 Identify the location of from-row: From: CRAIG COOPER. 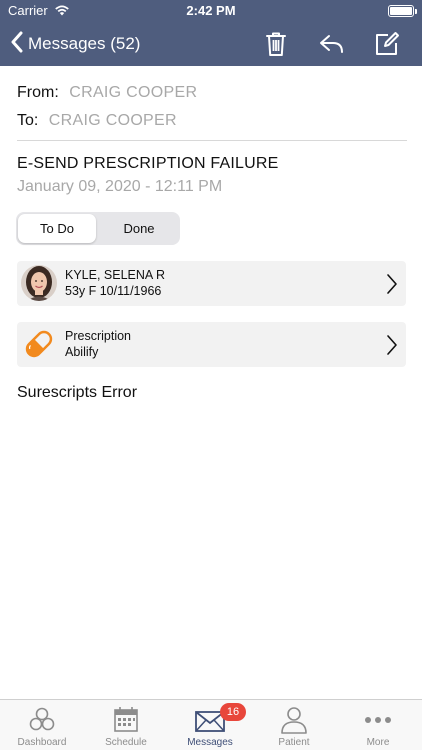
(107, 93).